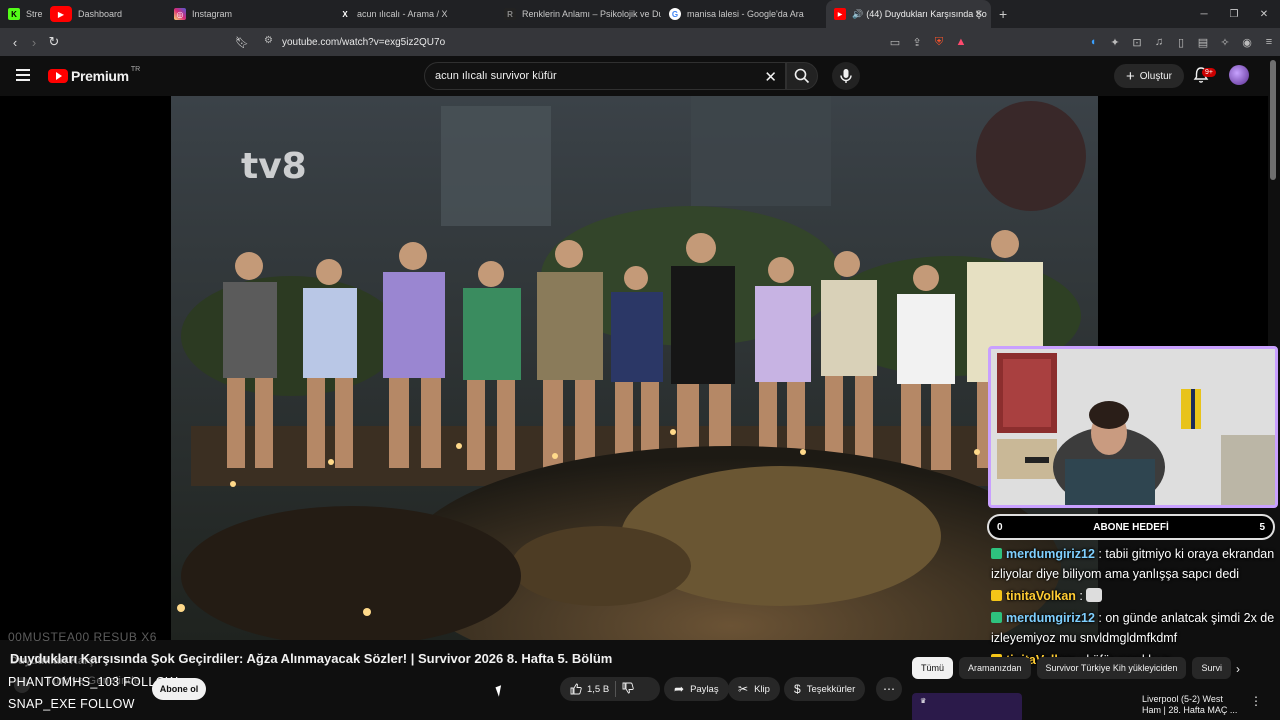  I want to click on cat-emote-icon, so click(1094, 595).